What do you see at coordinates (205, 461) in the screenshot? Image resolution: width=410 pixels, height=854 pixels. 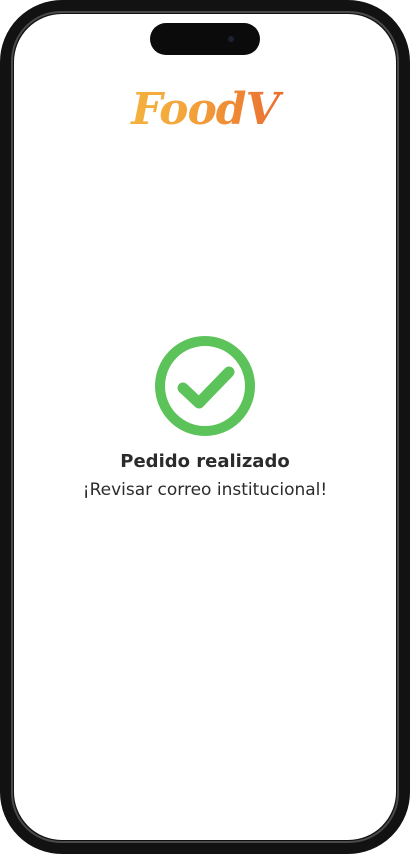 I see `order-status-title: Pedido realizado` at bounding box center [205, 461].